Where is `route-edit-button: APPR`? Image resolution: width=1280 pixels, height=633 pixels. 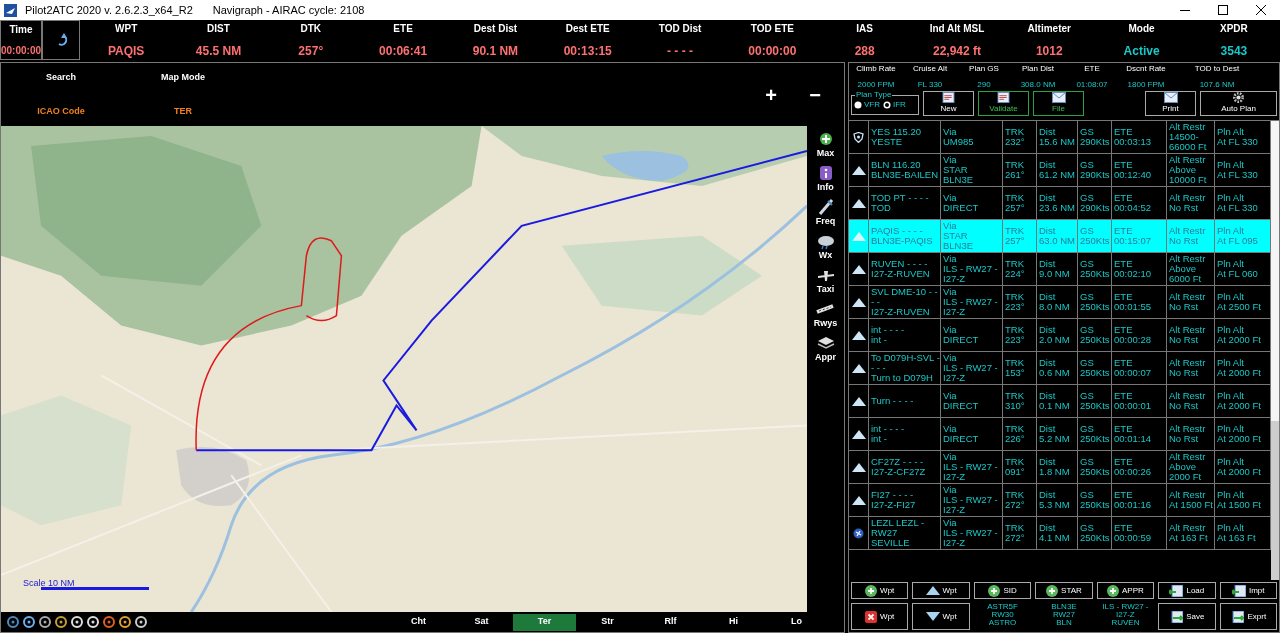 route-edit-button: APPR is located at coordinates (1125, 590).